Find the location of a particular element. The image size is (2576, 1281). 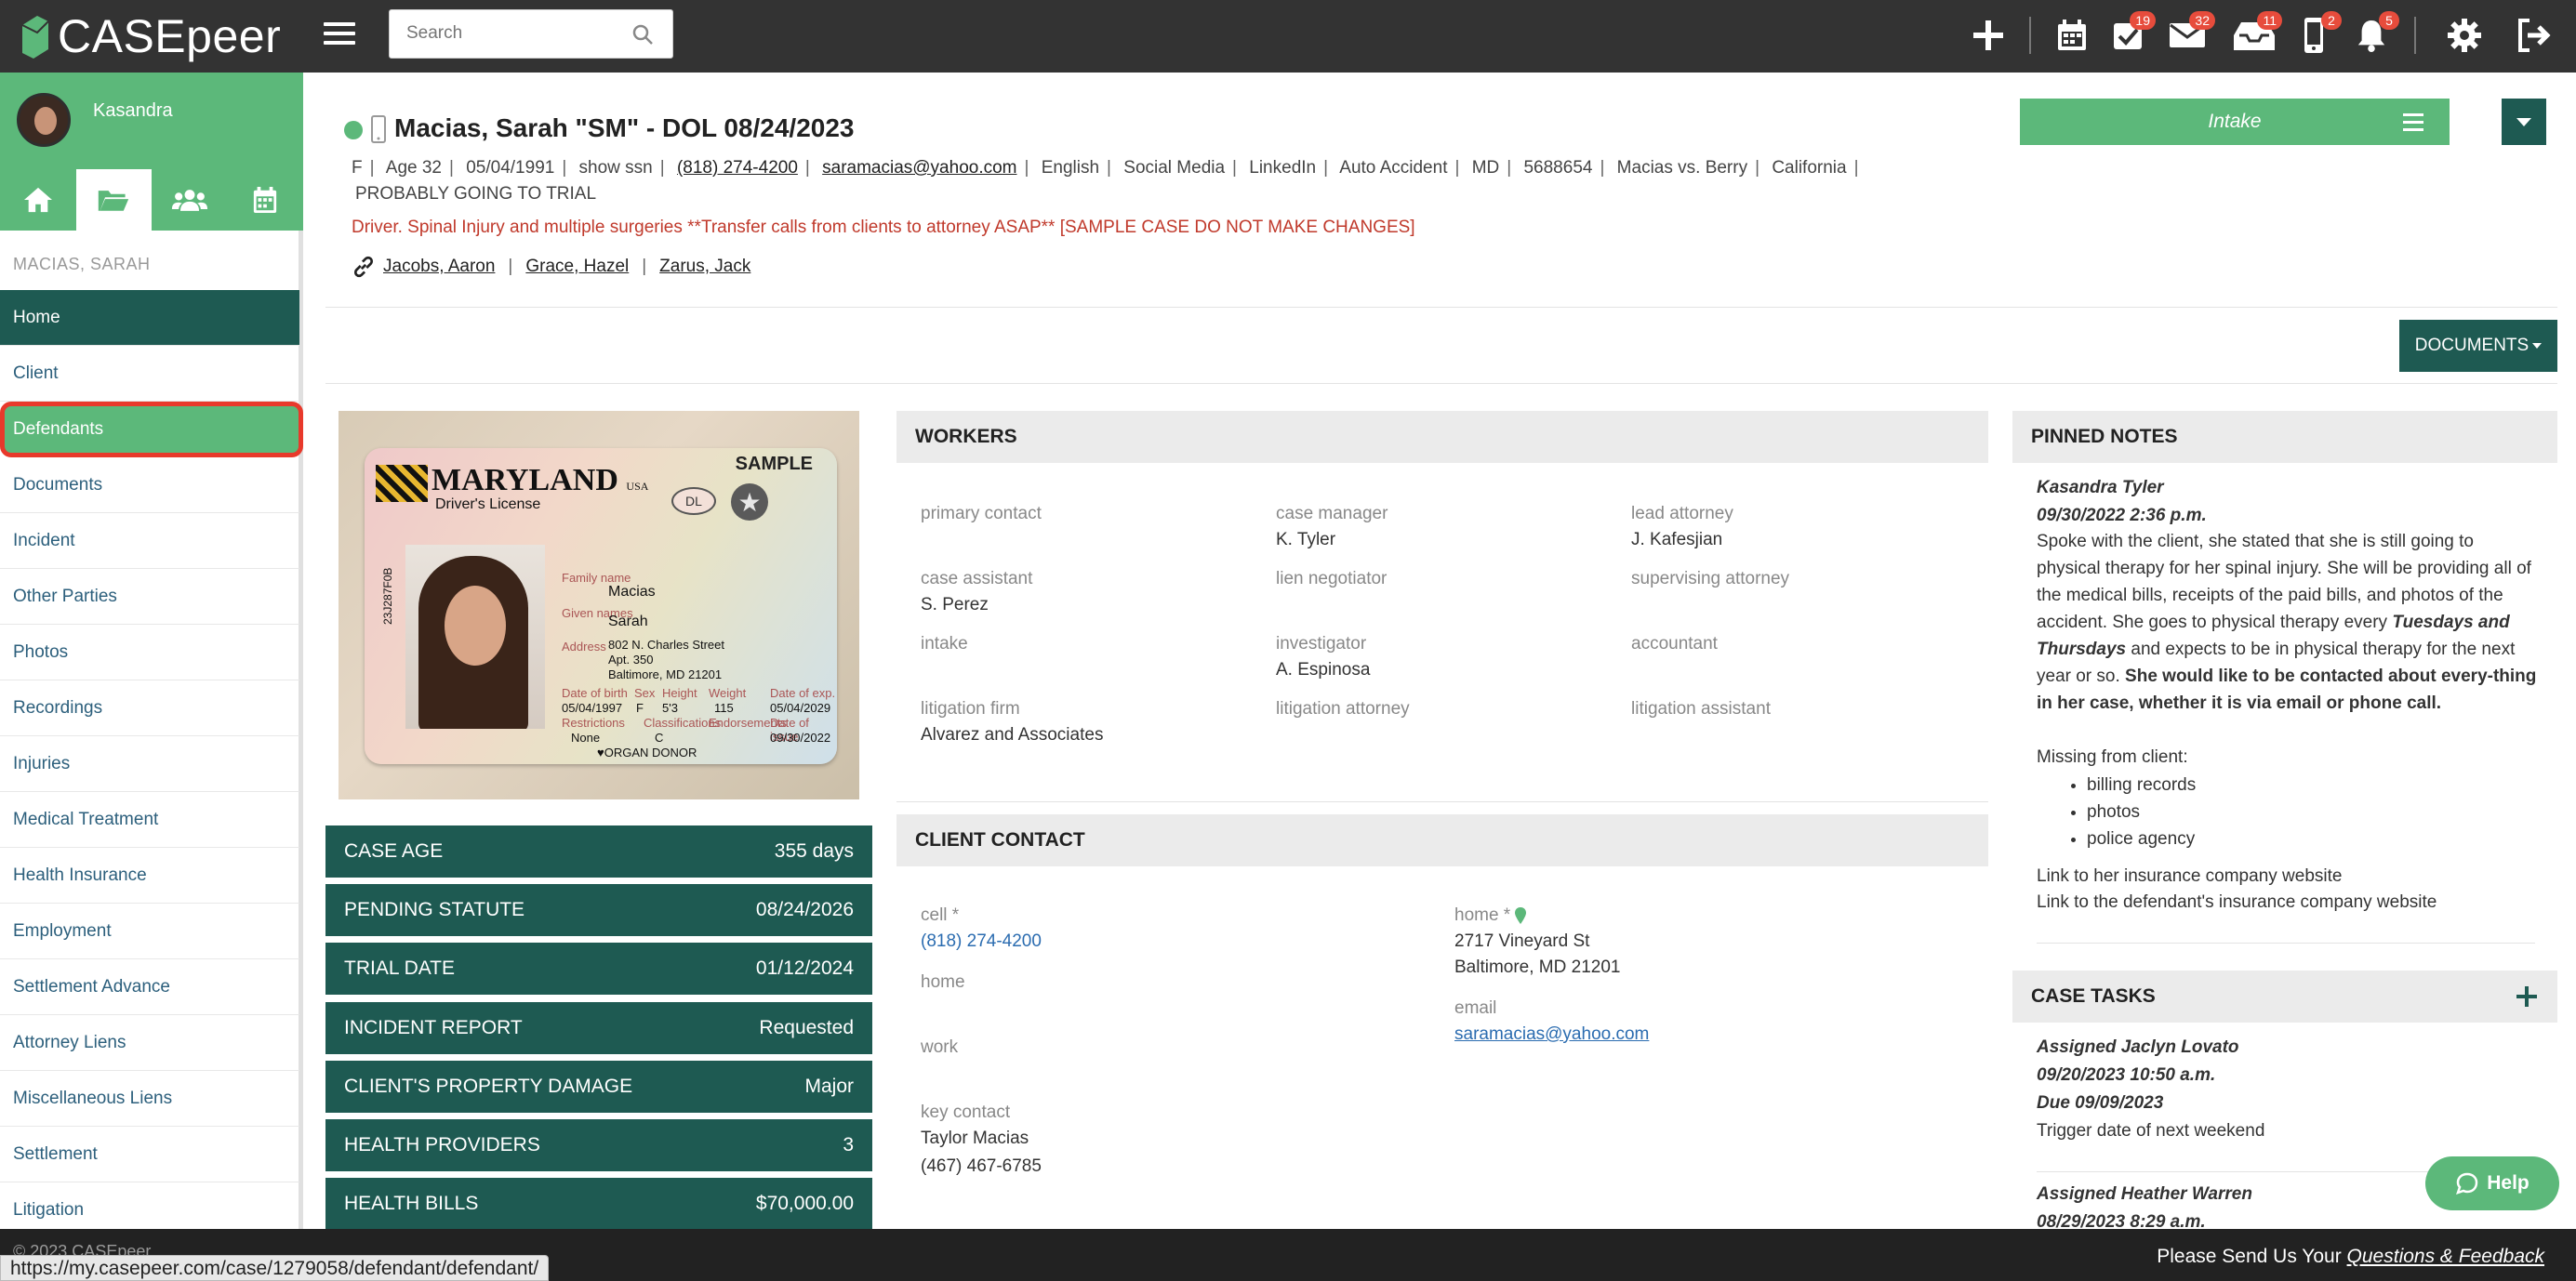

license-class: C is located at coordinates (659, 738).